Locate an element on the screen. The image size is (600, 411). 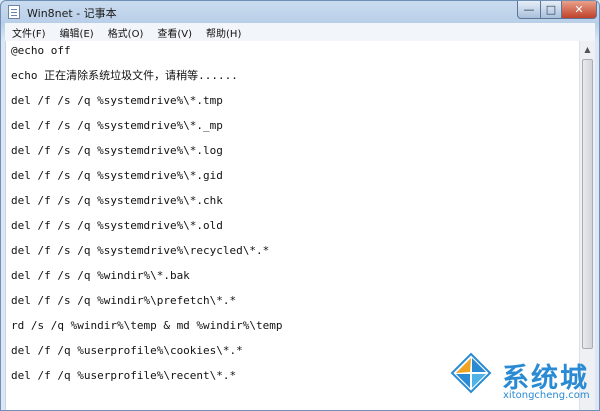
text-line: del /f /s /q %systemdrive%\*._mp is located at coordinates (117, 125).